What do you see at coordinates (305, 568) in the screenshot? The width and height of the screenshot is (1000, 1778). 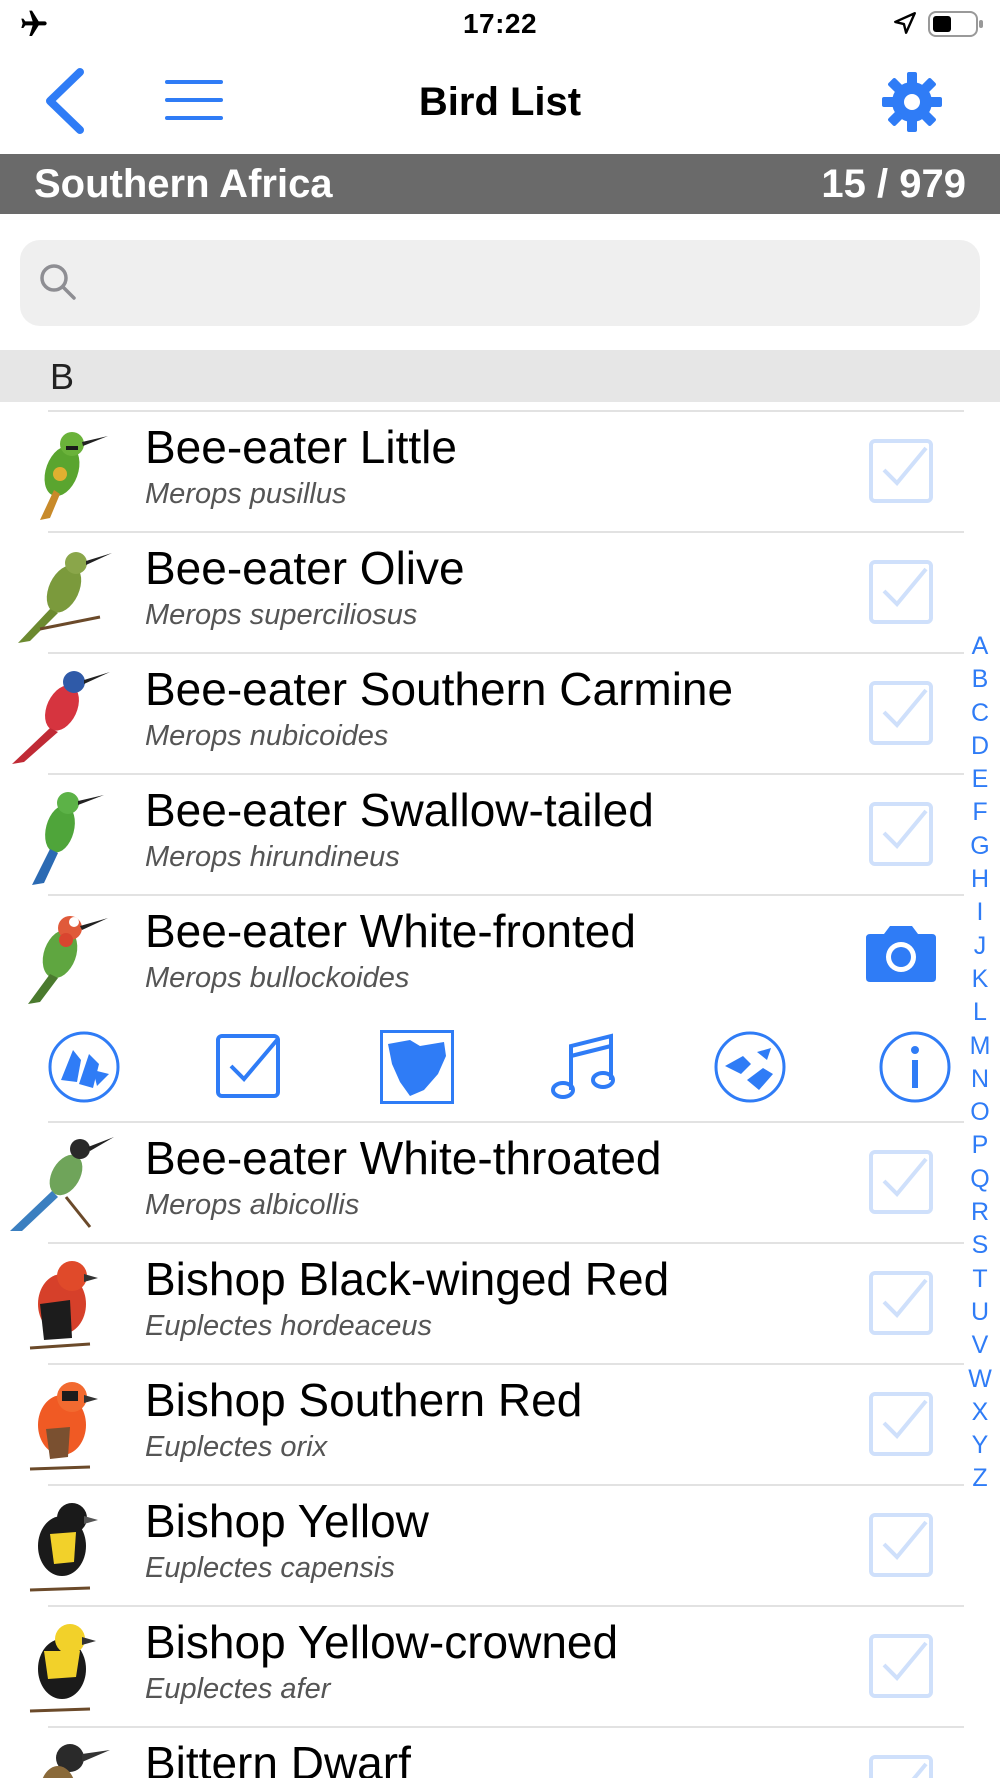 I see `bird-common-name: Bee-eater Olive` at bounding box center [305, 568].